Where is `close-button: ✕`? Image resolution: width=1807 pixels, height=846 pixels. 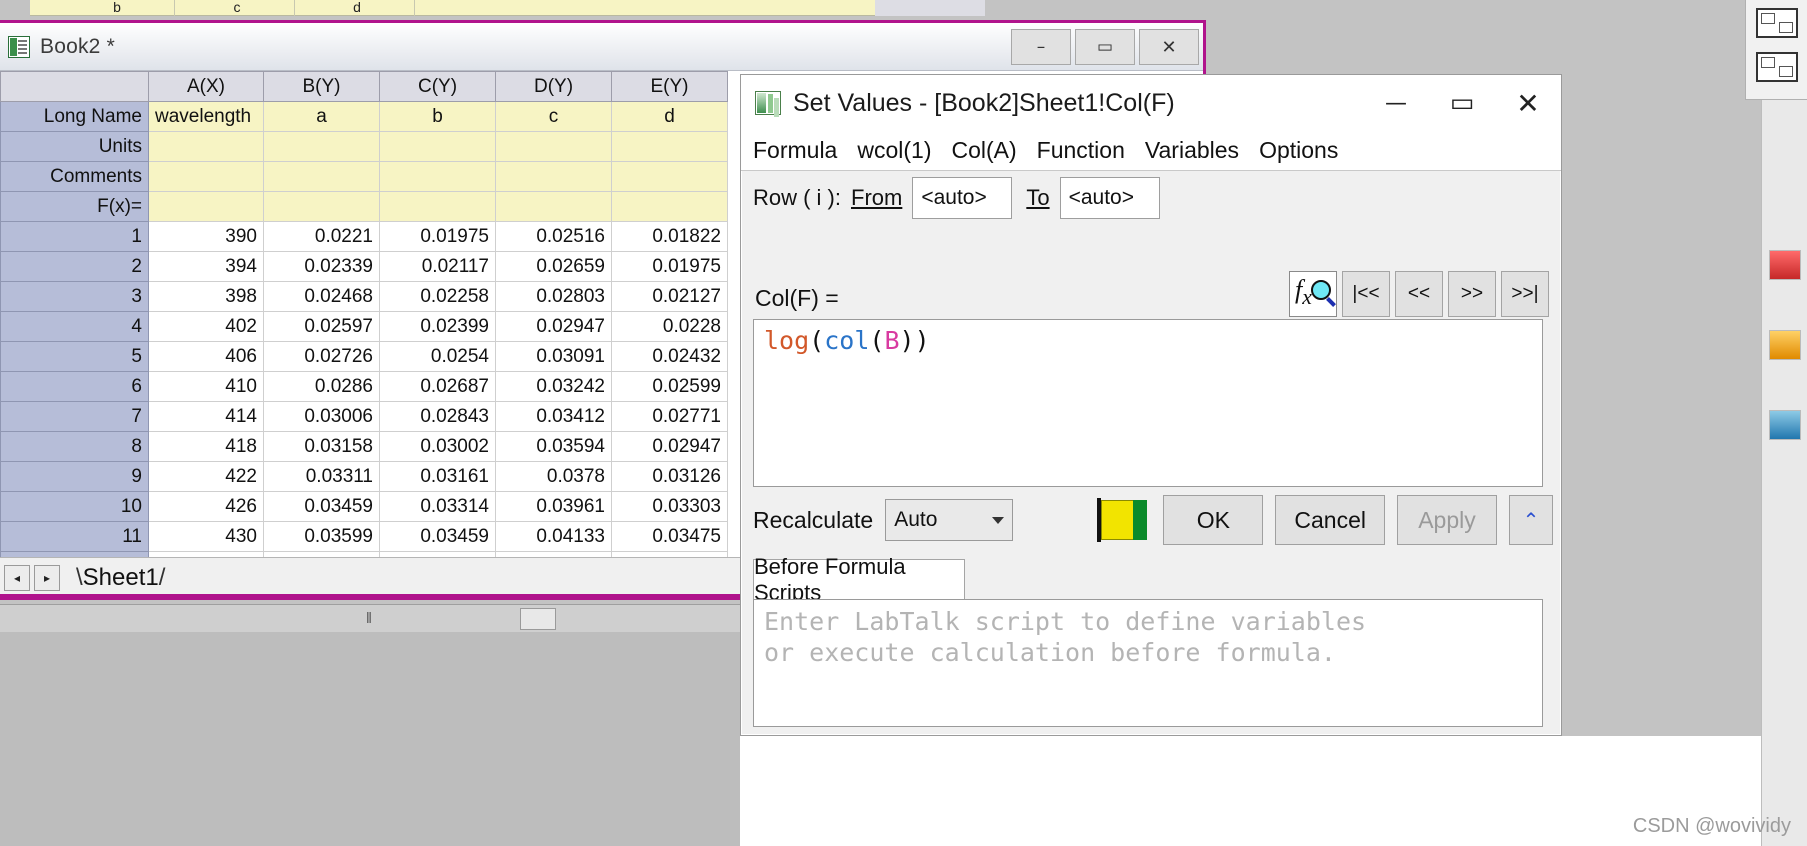 close-button: ✕ is located at coordinates (1169, 47).